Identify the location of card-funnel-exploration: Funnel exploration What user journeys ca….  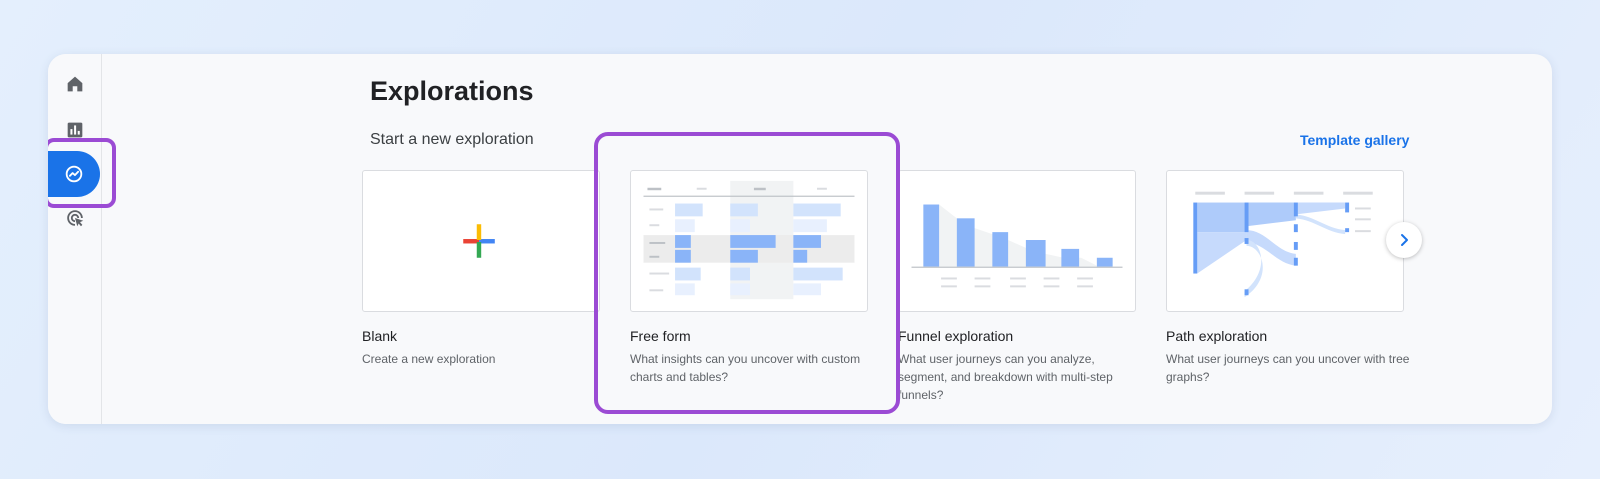
(1017, 287).